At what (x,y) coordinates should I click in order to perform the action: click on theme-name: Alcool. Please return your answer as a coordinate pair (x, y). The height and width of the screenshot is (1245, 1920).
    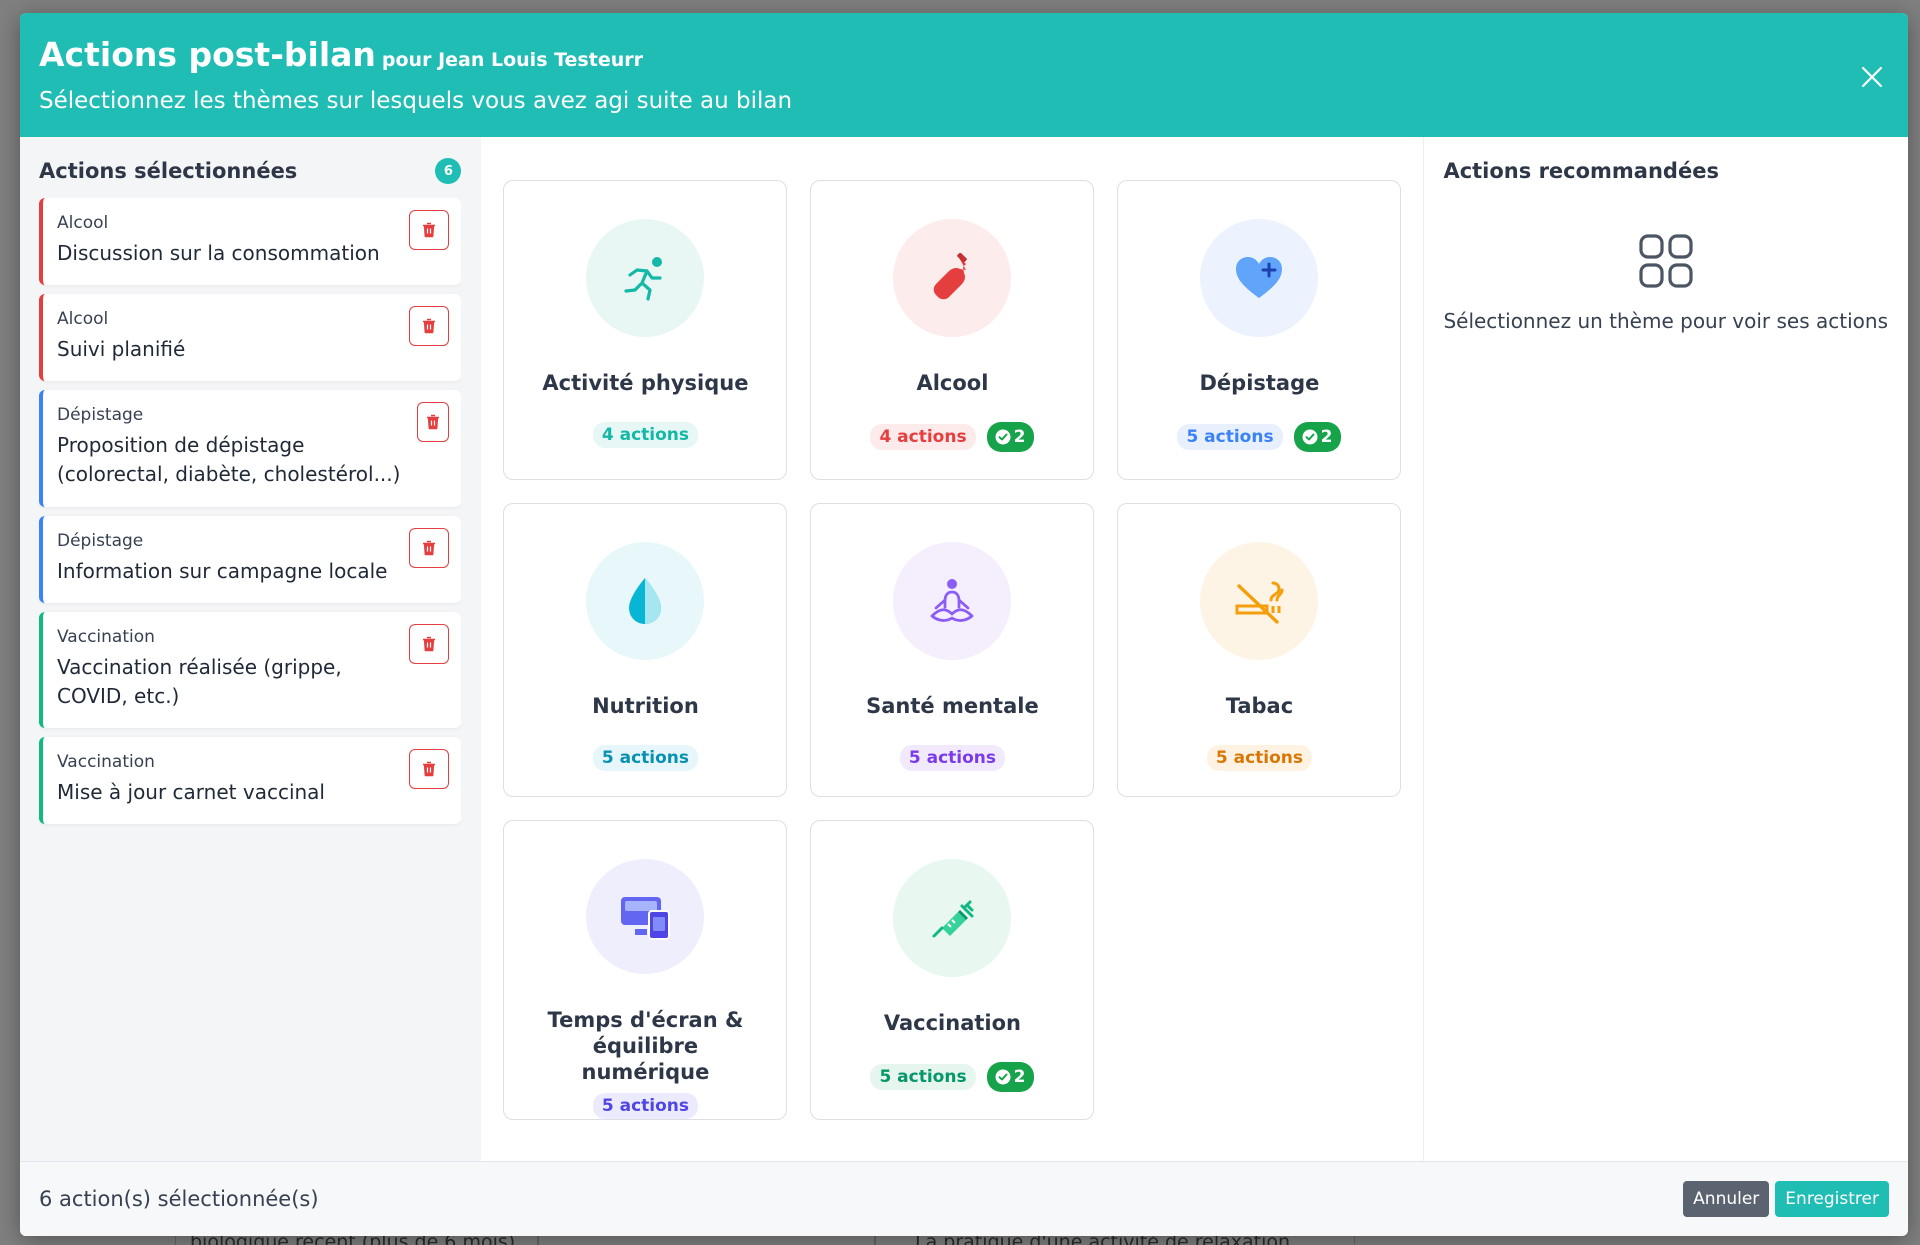
    Looking at the image, I should click on (952, 383).